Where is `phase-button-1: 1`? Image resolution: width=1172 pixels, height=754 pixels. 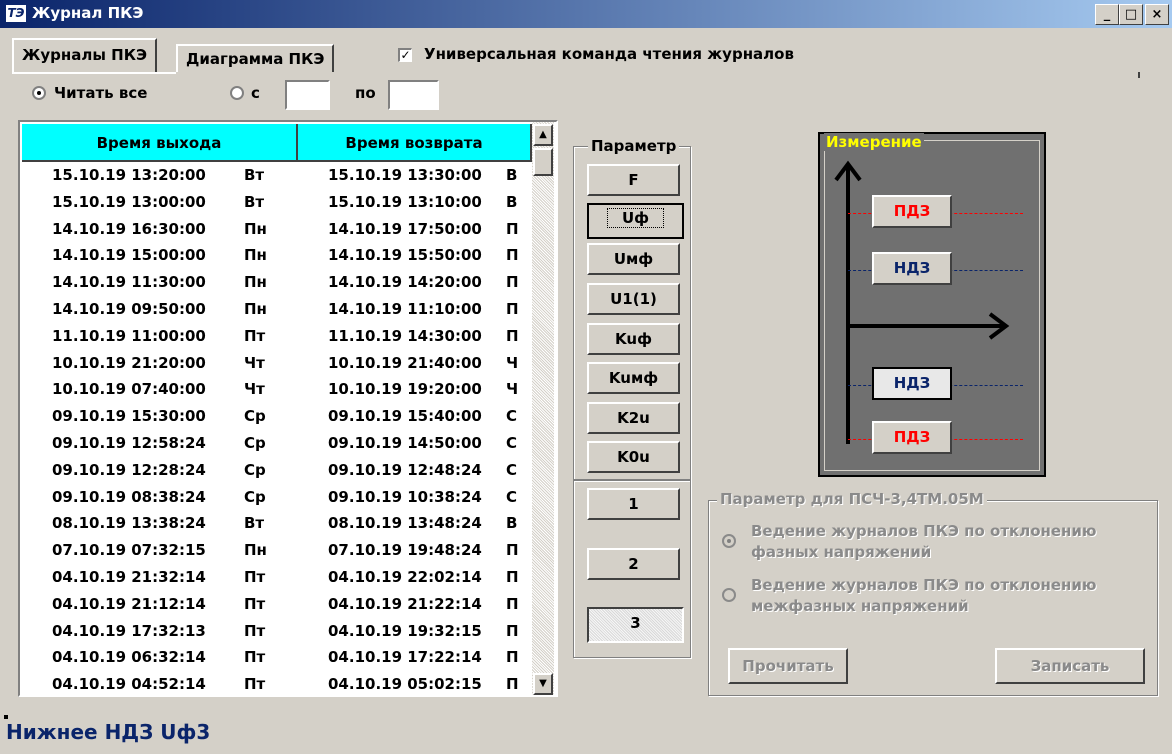 phase-button-1: 1 is located at coordinates (633, 504).